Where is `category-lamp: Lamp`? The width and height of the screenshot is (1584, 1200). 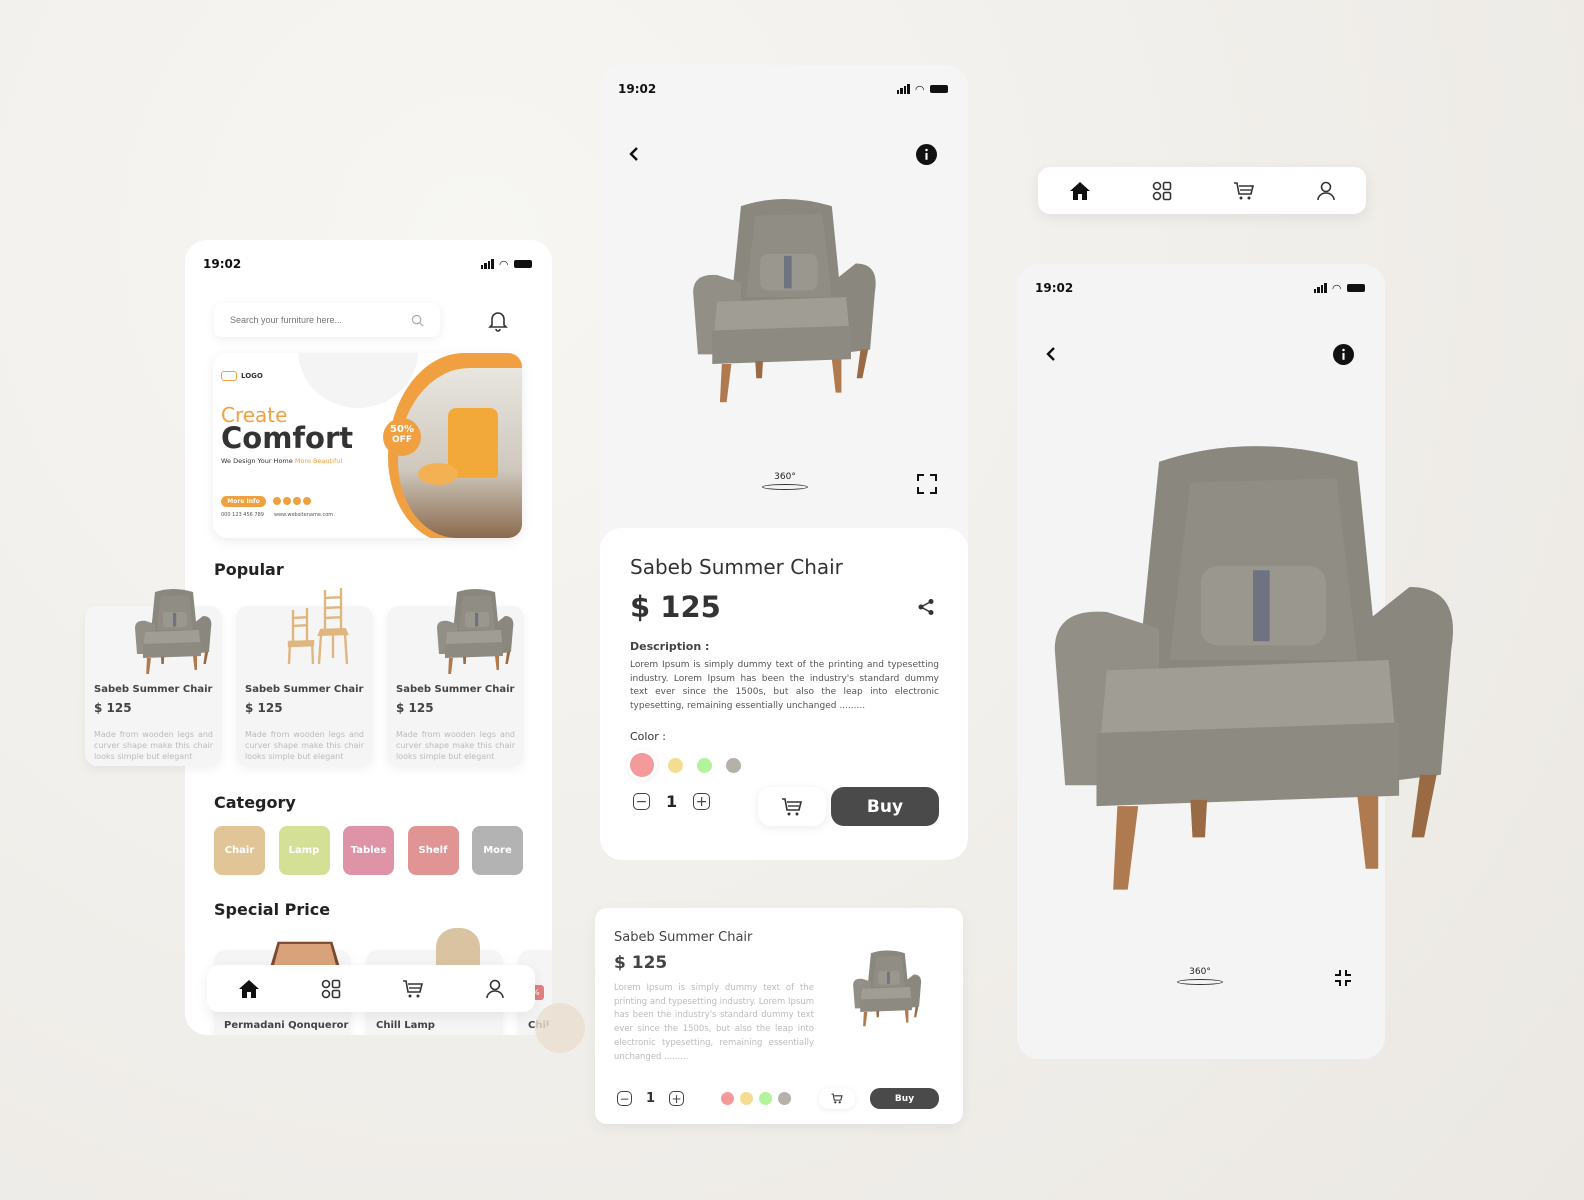
category-lamp: Lamp is located at coordinates (304, 850).